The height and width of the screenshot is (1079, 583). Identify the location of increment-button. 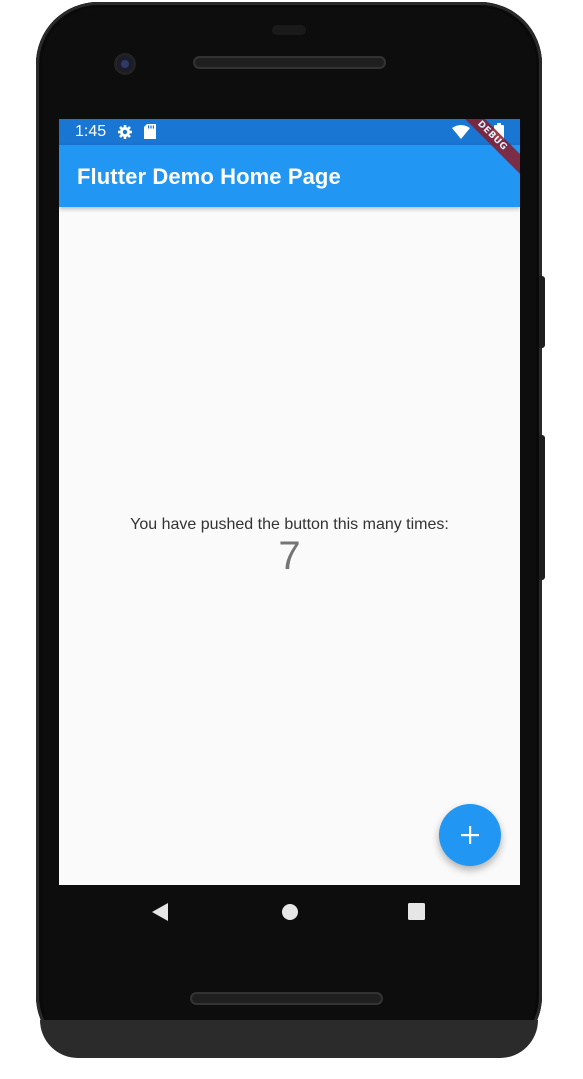
(470, 835).